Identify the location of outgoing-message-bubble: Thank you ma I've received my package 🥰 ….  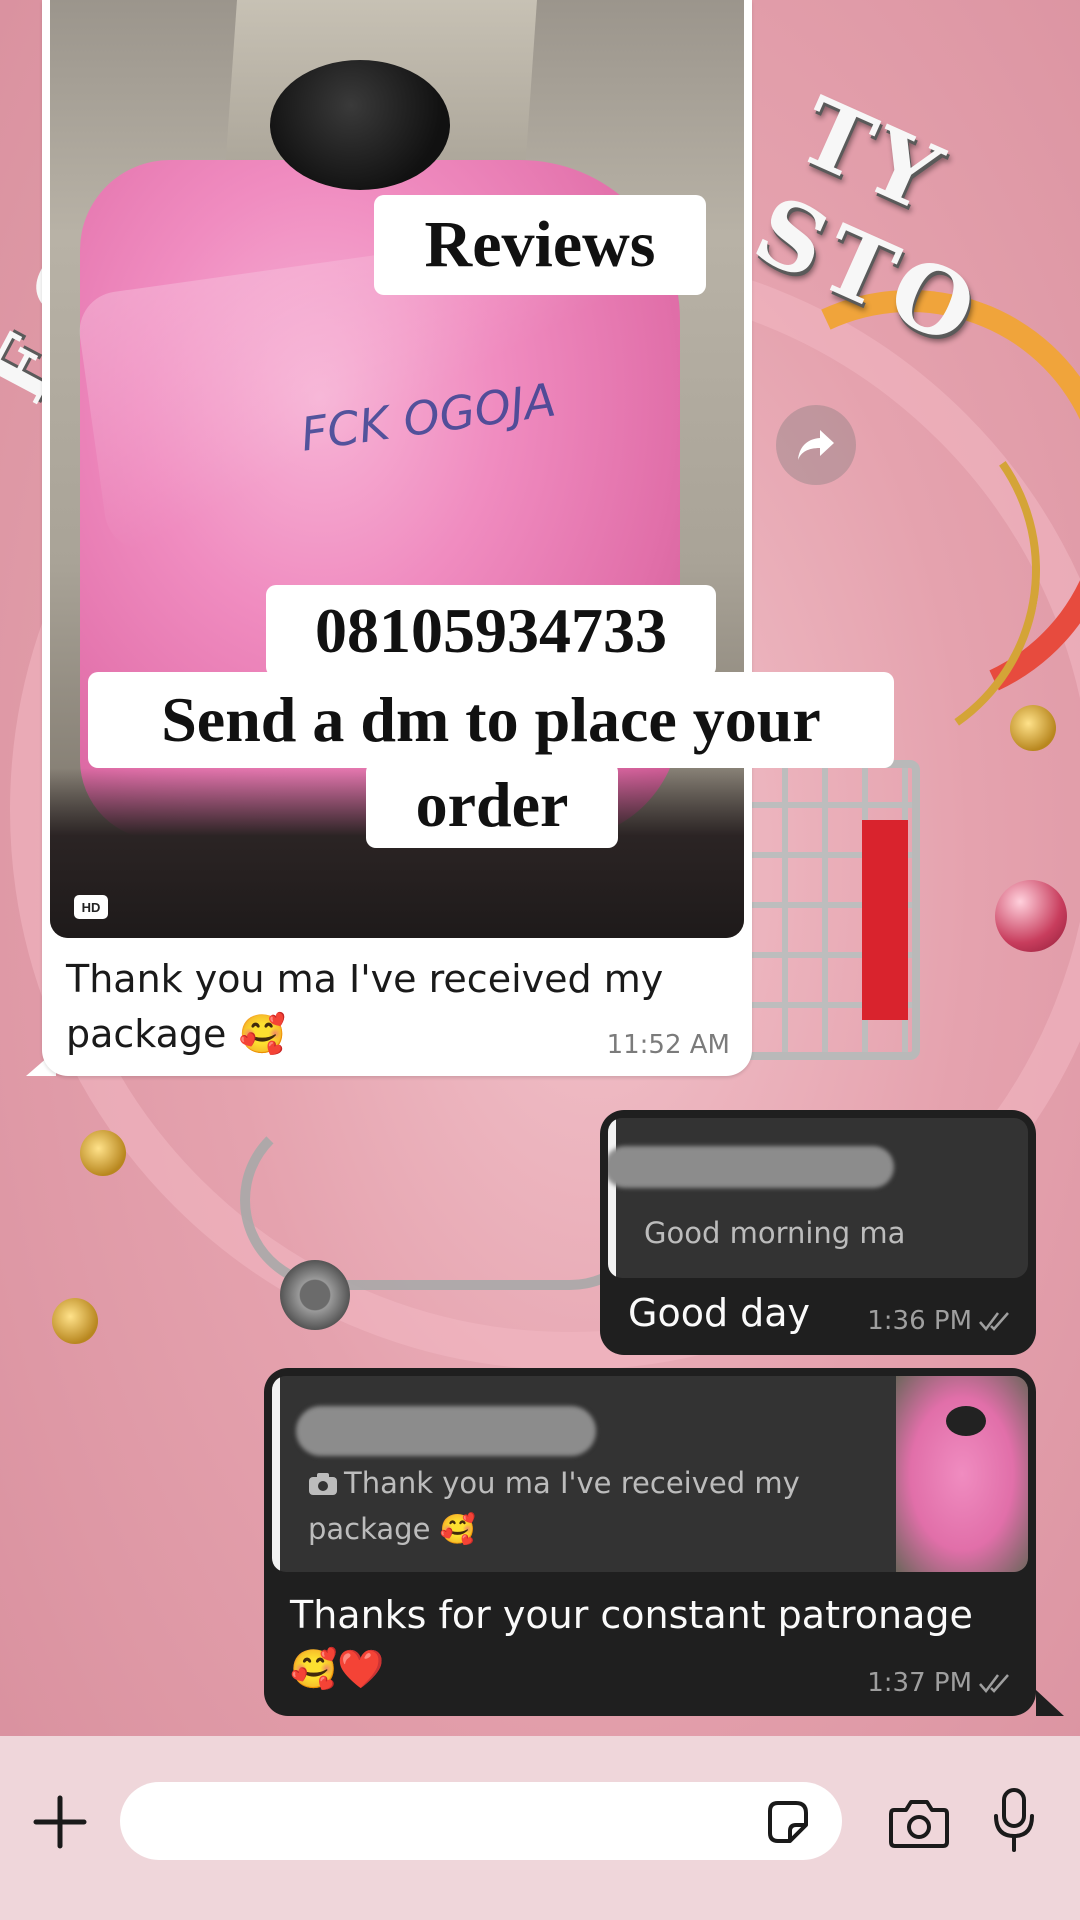
(650, 1542).